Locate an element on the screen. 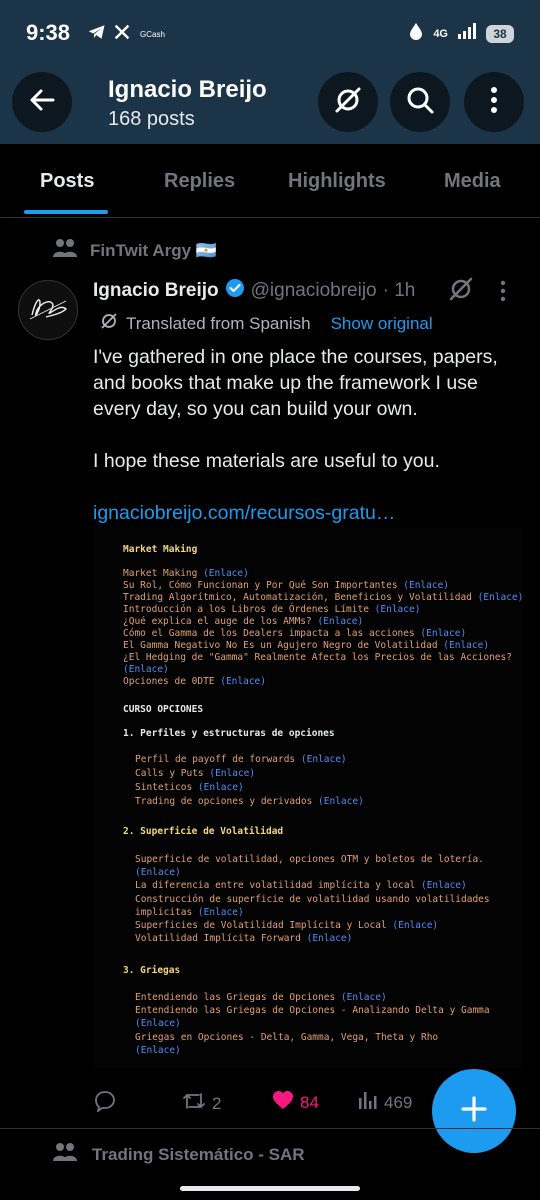  translated-label: Translated from Spanish is located at coordinates (218, 323).